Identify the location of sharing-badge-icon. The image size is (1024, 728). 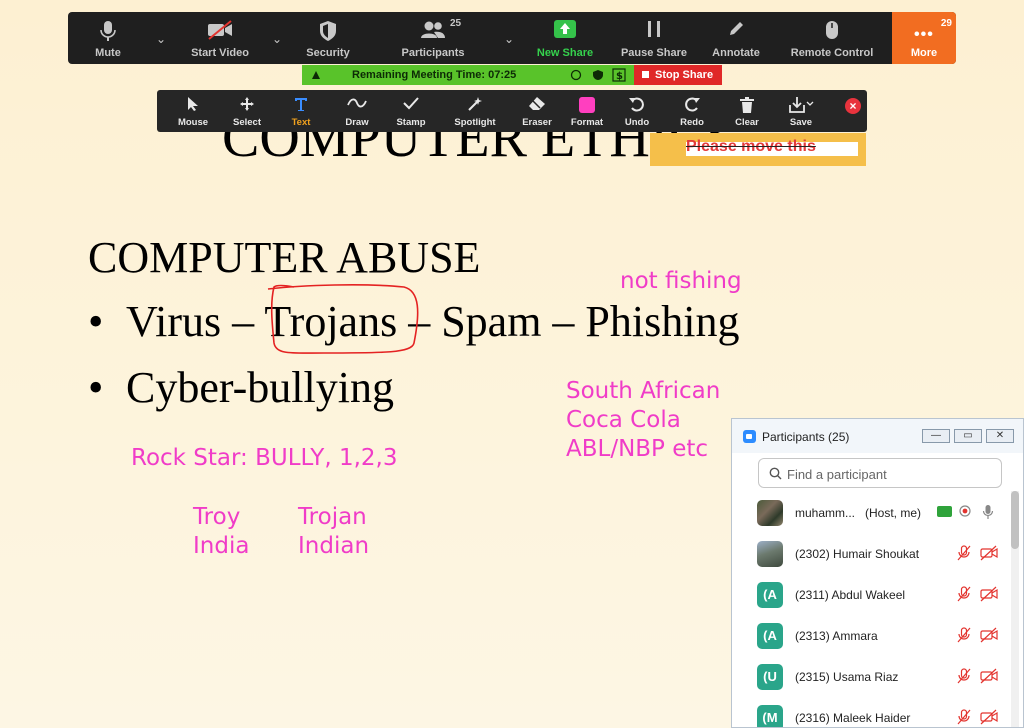
(944, 511).